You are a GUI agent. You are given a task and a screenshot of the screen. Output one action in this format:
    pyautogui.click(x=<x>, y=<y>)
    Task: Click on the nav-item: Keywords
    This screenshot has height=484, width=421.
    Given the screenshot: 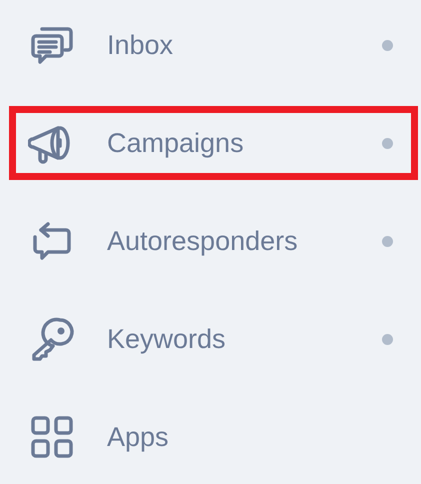 What is the action you would take?
    pyautogui.click(x=213, y=339)
    